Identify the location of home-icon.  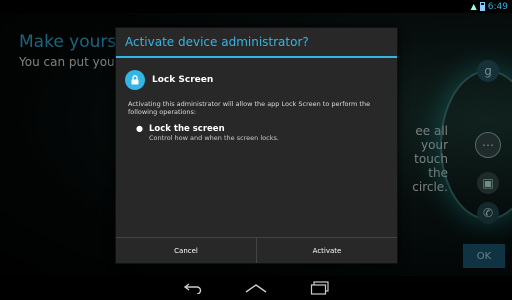
(256, 288).